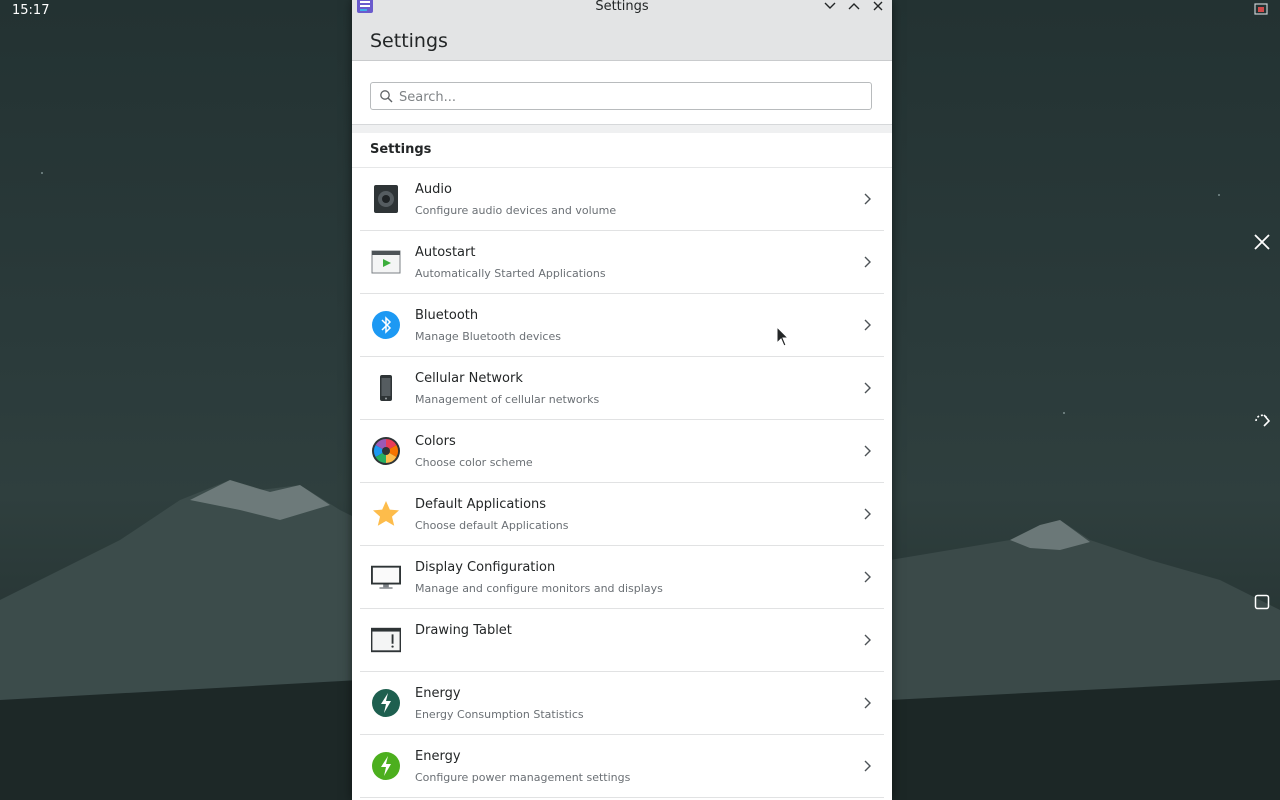 The width and height of the screenshot is (1280, 800). What do you see at coordinates (622, 325) in the screenshot?
I see `list-item-bluetooth: Bluetooth Manage Bluetooth devices` at bounding box center [622, 325].